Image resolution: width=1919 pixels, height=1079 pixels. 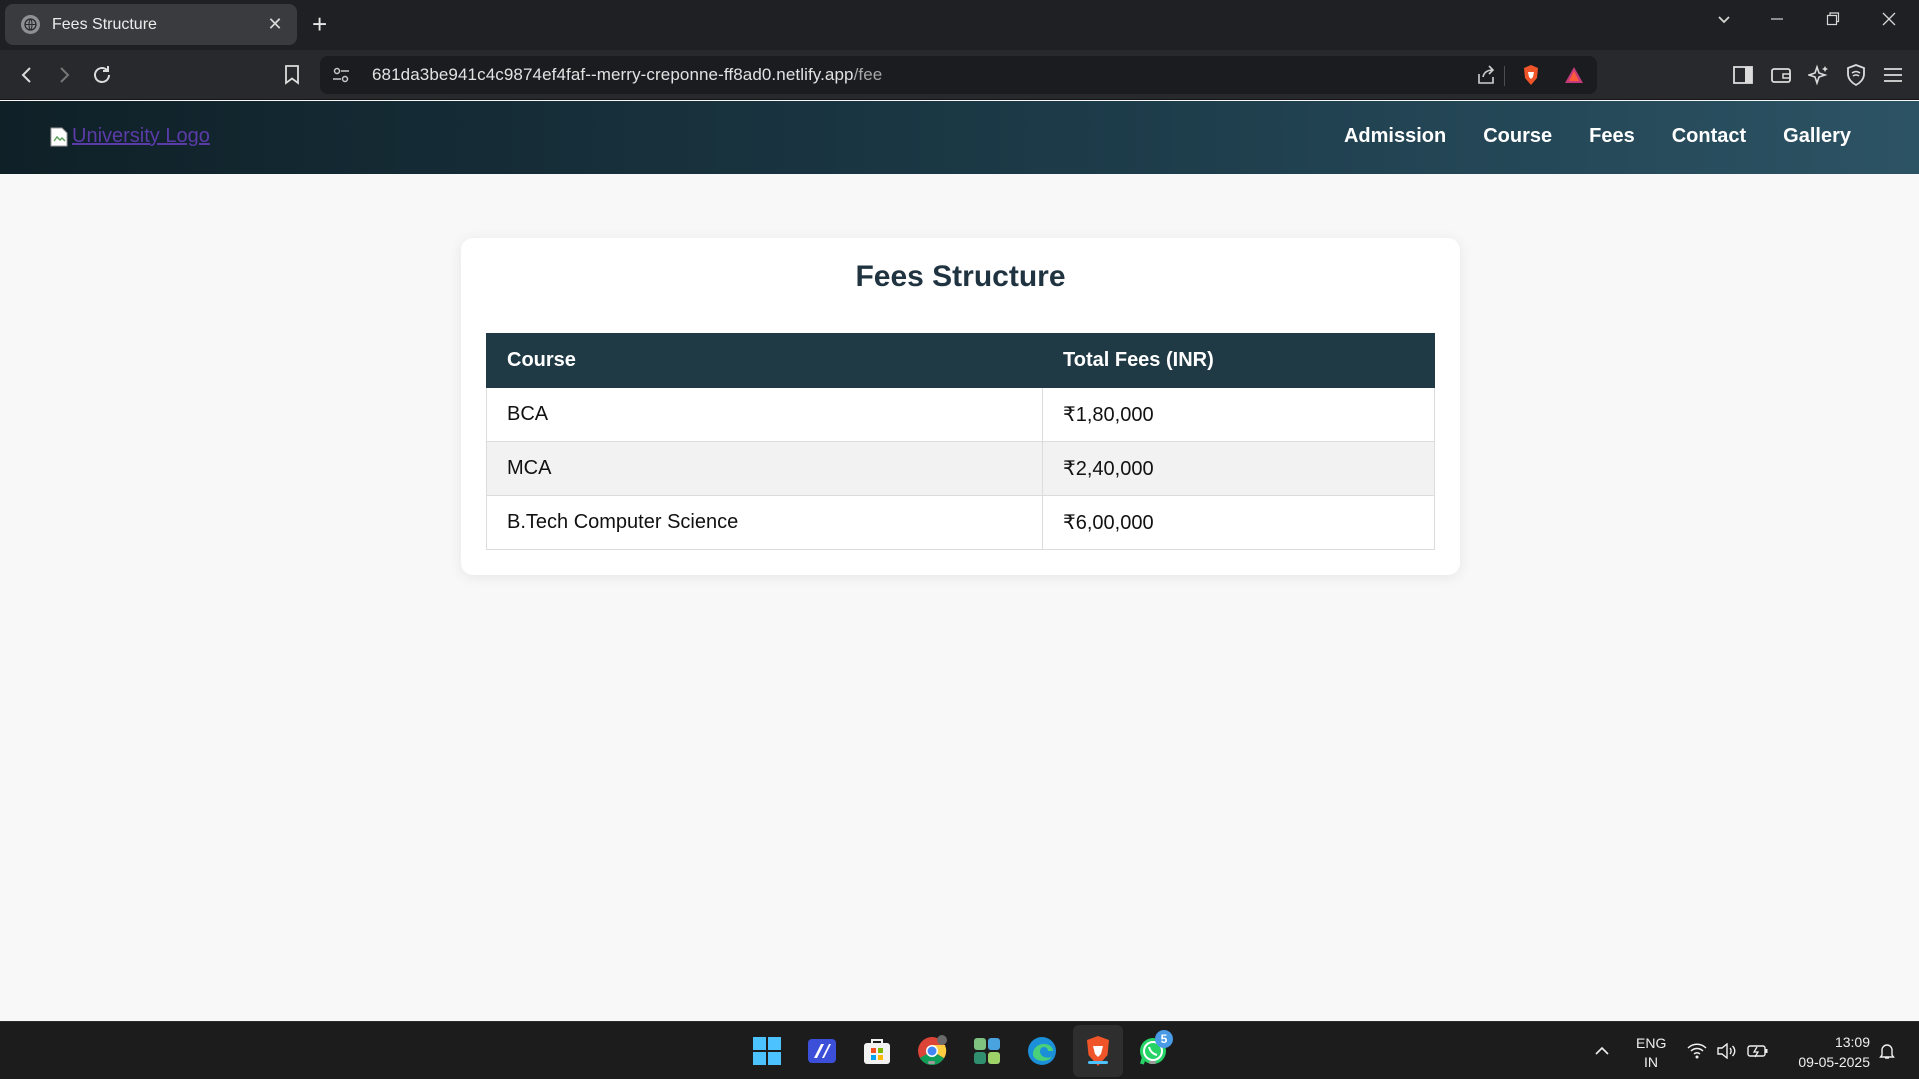 What do you see at coordinates (1651, 1043) in the screenshot?
I see `language-code: ENG` at bounding box center [1651, 1043].